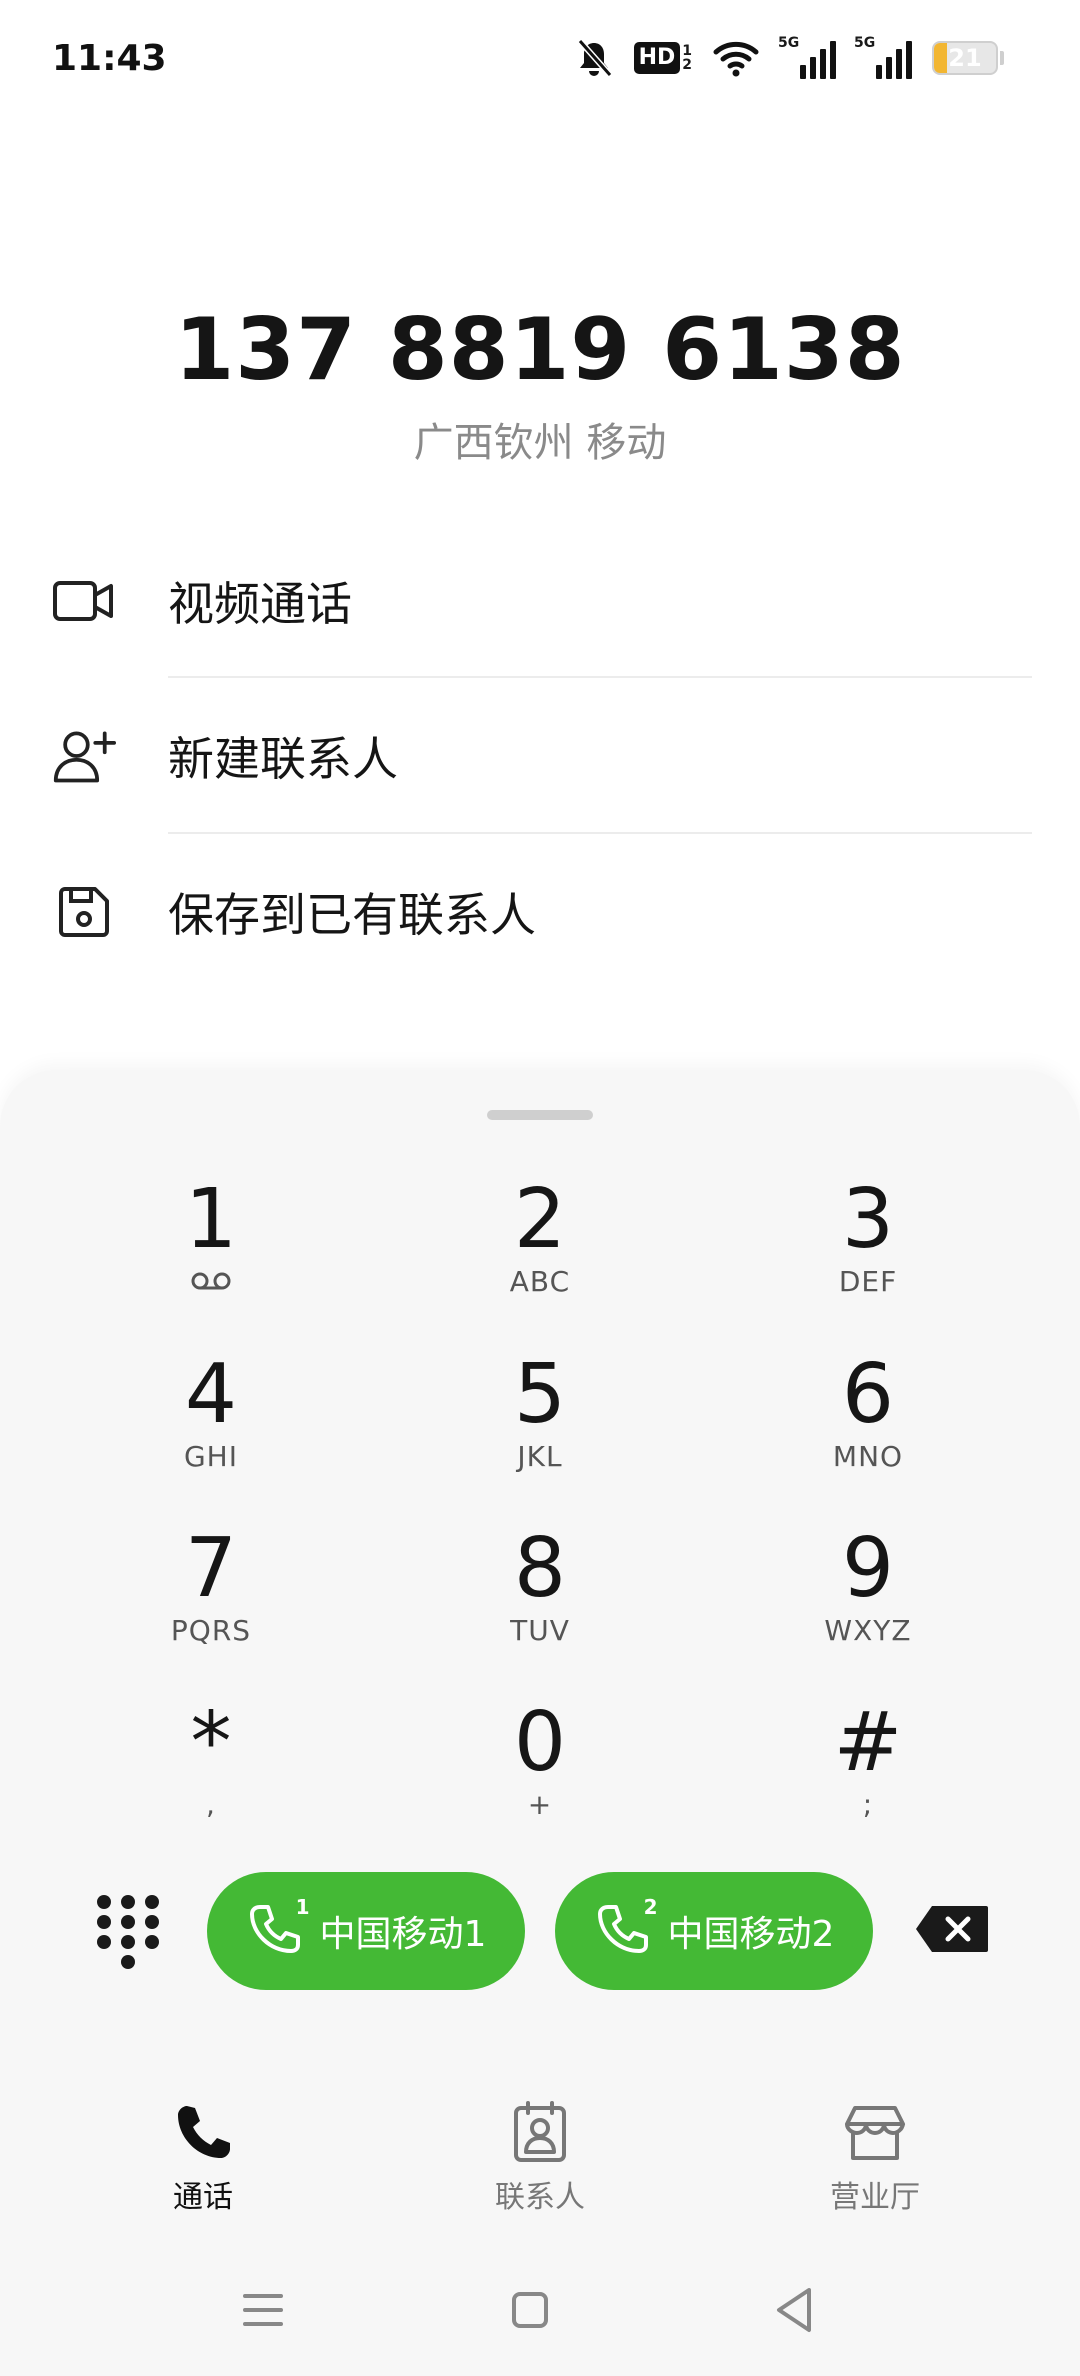 The image size is (1080, 2376). Describe the element at coordinates (540, 1394) in the screenshot. I see `key-digit: 5` at that location.